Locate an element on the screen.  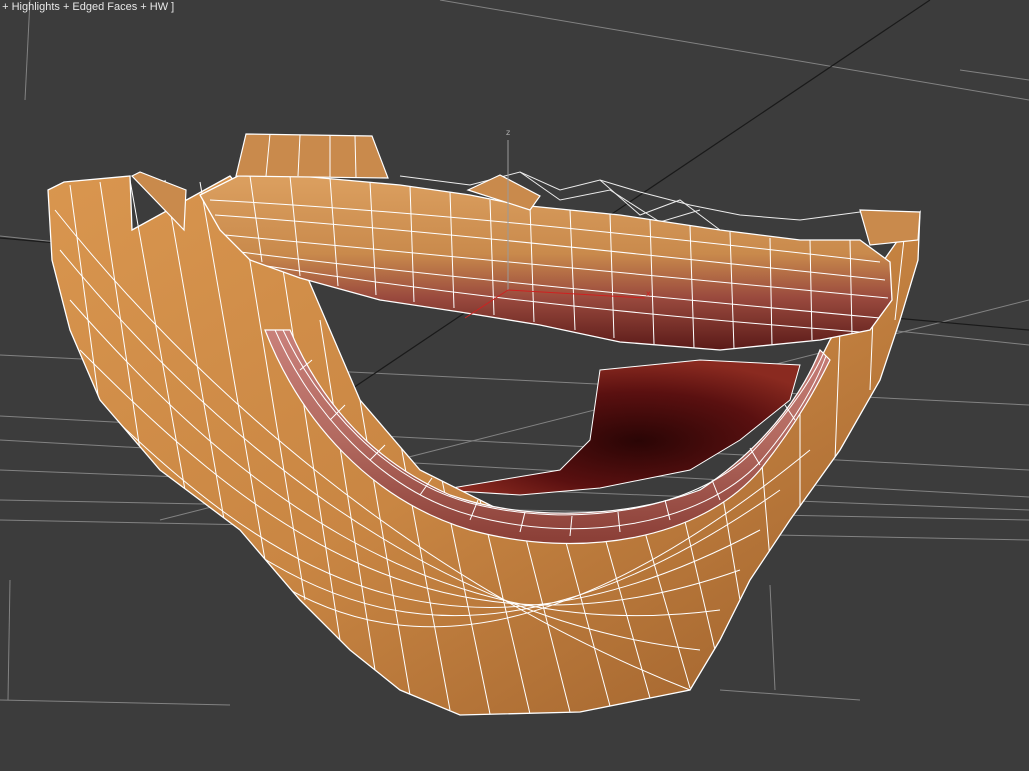
viewport-label: [ + Highlights + Edged Faces + HW ] is located at coordinates (87, 7).